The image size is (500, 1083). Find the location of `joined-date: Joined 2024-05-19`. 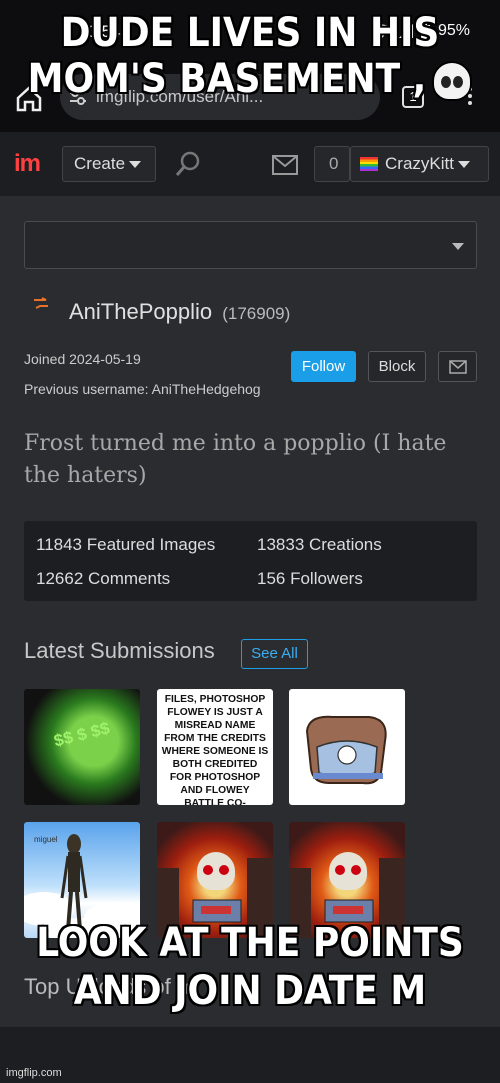

joined-date: Joined 2024-05-19 is located at coordinates (82, 359).